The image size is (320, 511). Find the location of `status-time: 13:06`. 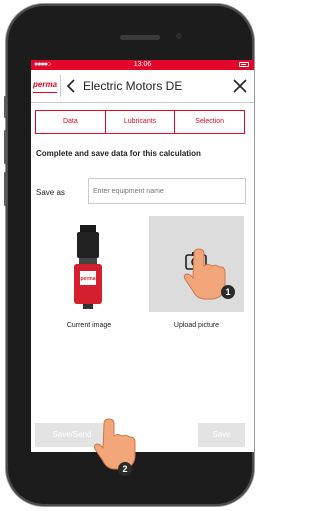

status-time: 13:06 is located at coordinates (142, 64).